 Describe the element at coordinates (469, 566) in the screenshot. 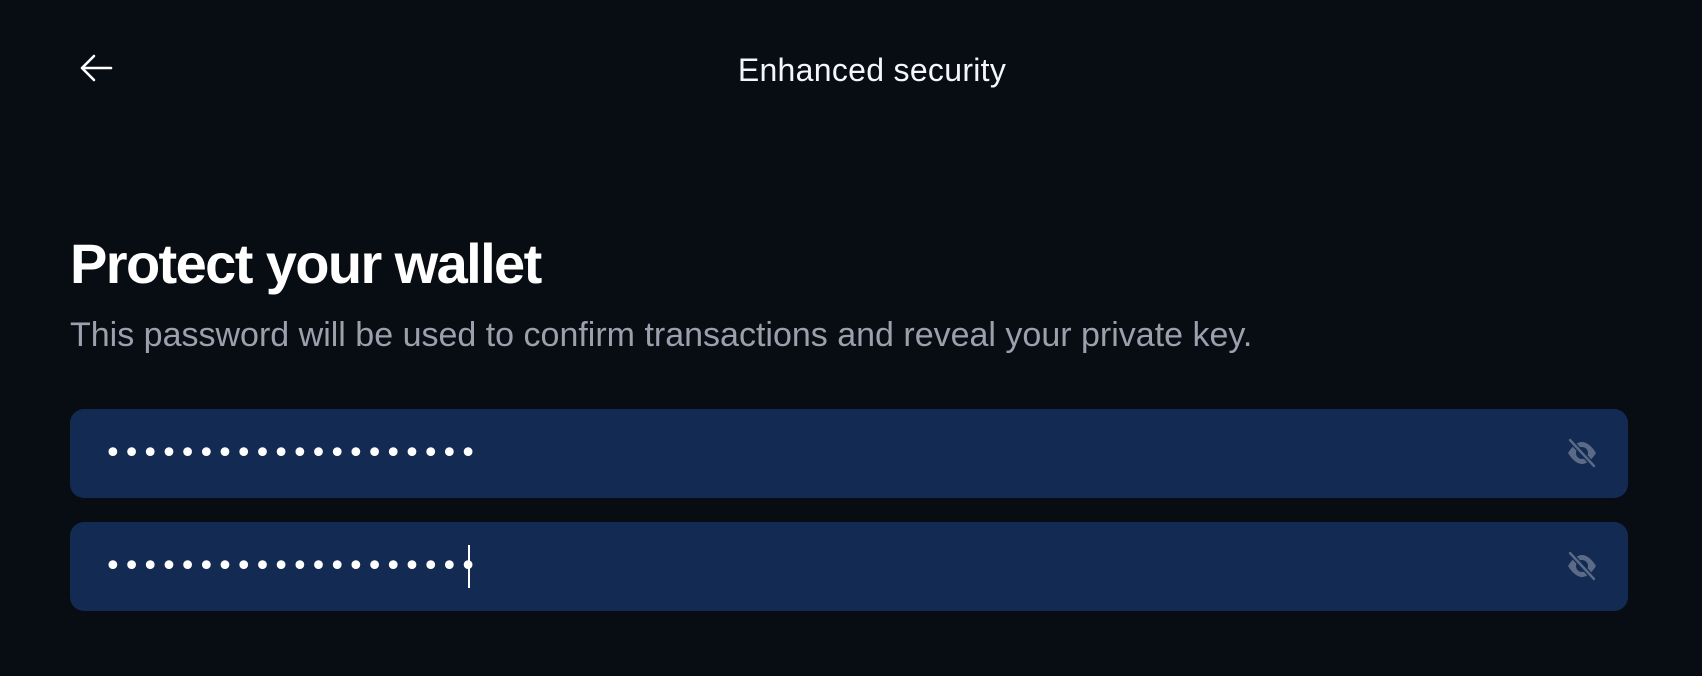

I see `text-cursor` at that location.